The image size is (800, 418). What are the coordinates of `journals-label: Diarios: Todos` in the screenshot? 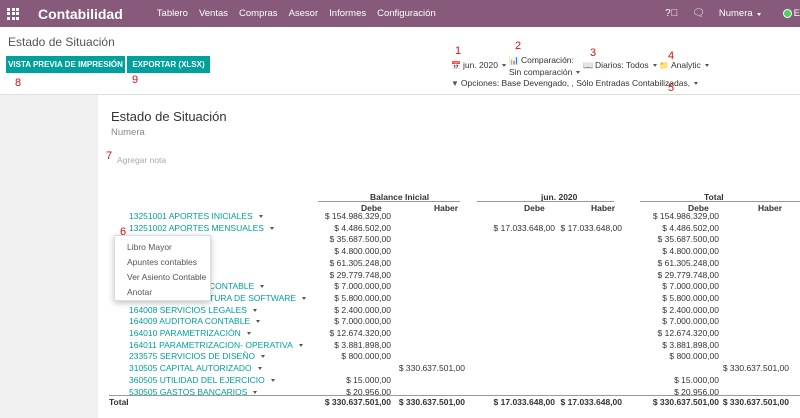 It's located at (621, 65).